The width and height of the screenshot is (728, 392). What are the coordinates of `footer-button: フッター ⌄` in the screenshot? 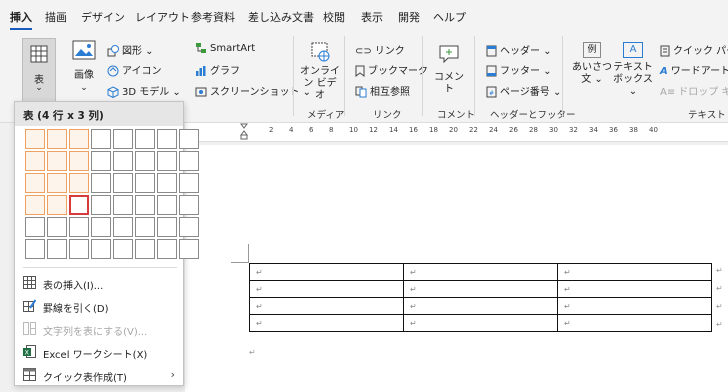 It's located at (519, 69).